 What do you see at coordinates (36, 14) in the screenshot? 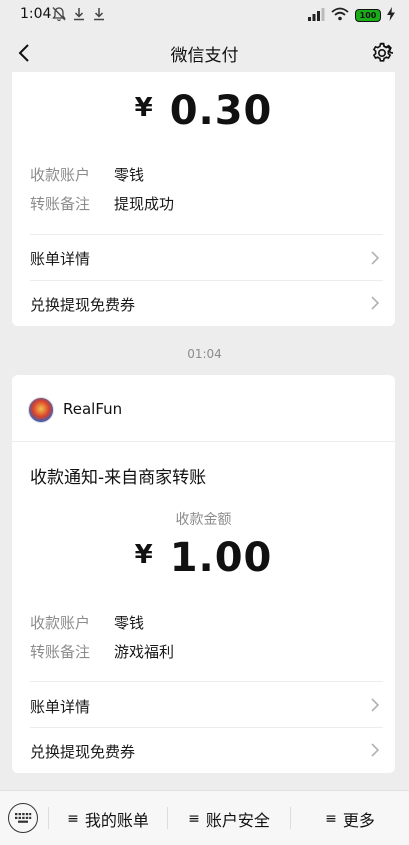
I see `status-time: 1:04` at bounding box center [36, 14].